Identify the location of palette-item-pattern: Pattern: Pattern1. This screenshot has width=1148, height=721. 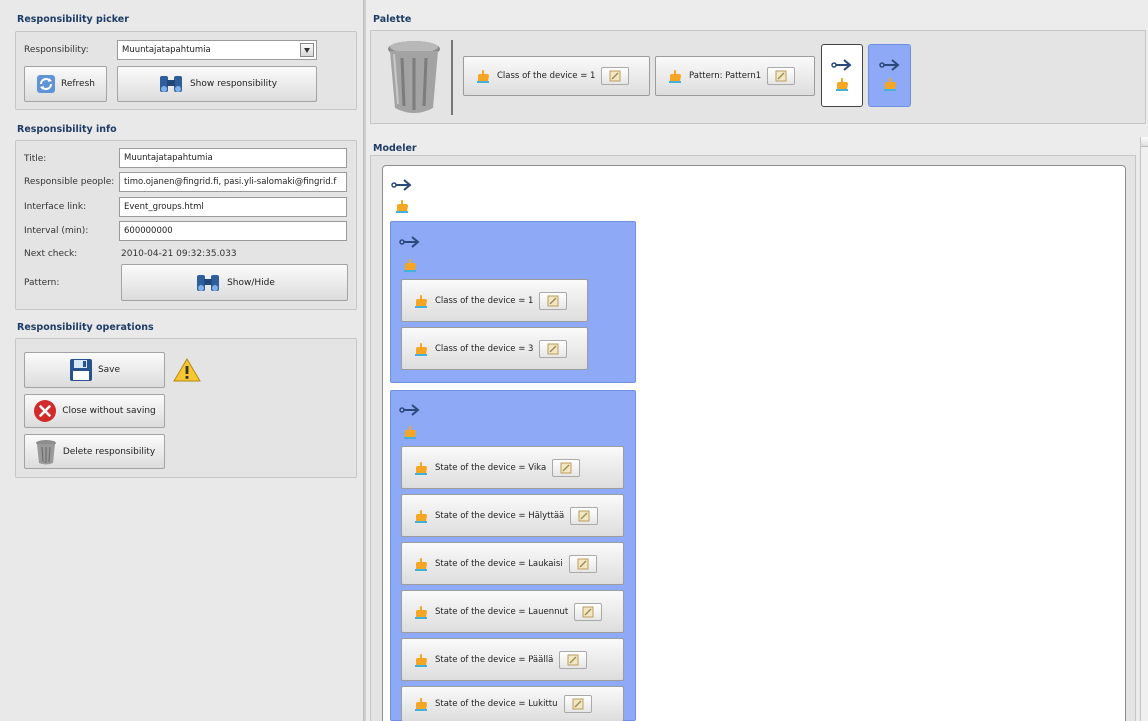
(735, 76).